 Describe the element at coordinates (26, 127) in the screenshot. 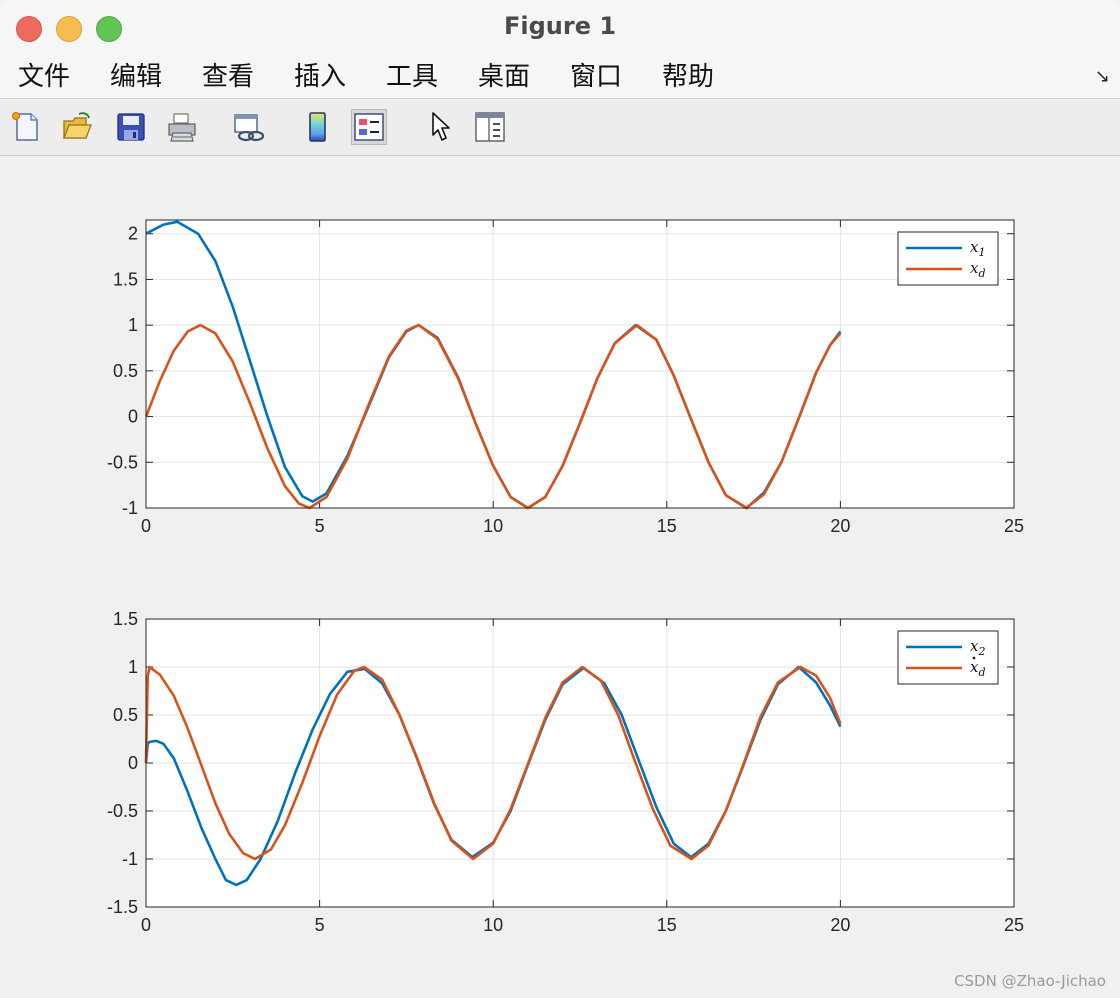

I see `new-figure-icon` at that location.